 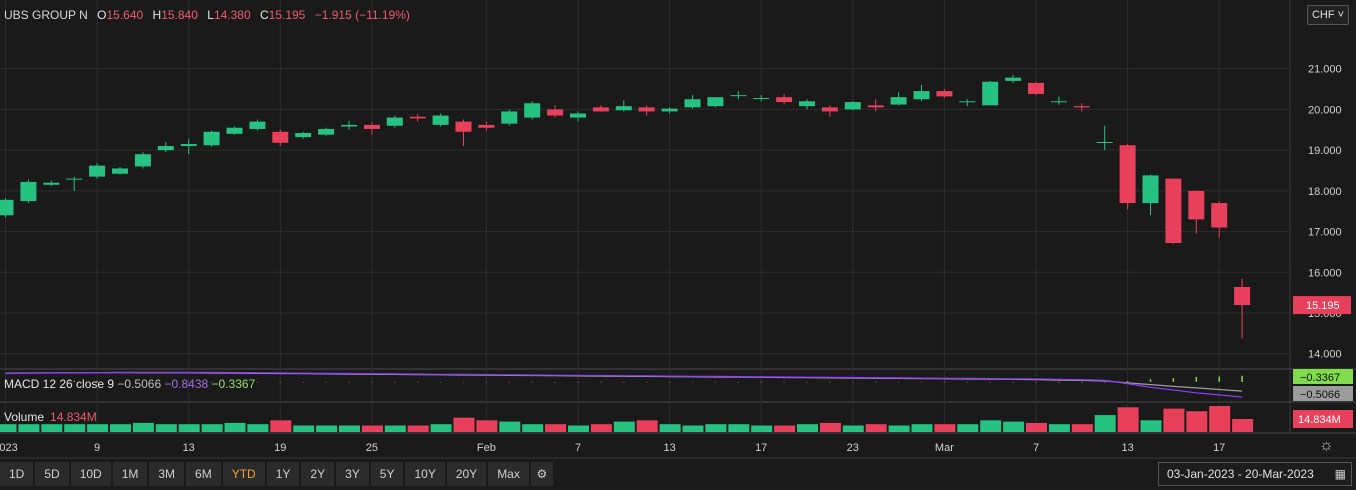 I want to click on high-label: H, so click(x=157, y=15).